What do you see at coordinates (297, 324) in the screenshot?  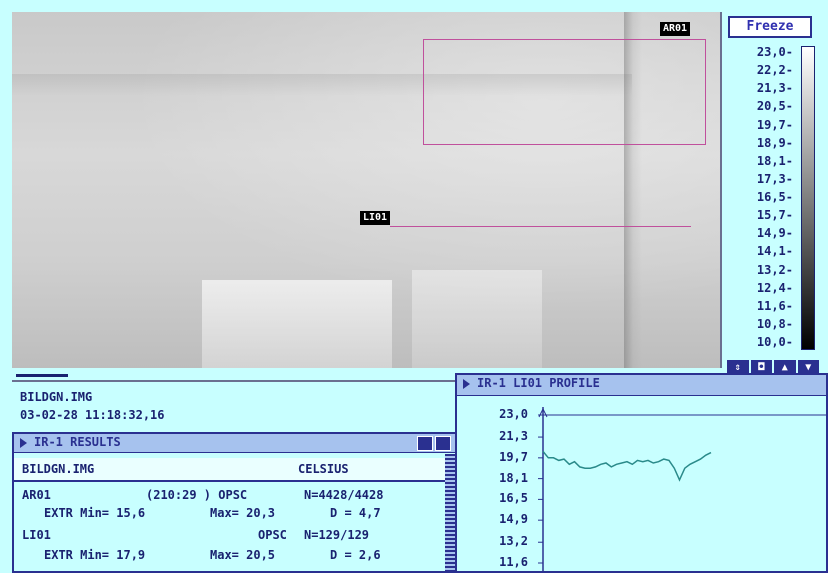 I see `door-region` at bounding box center [297, 324].